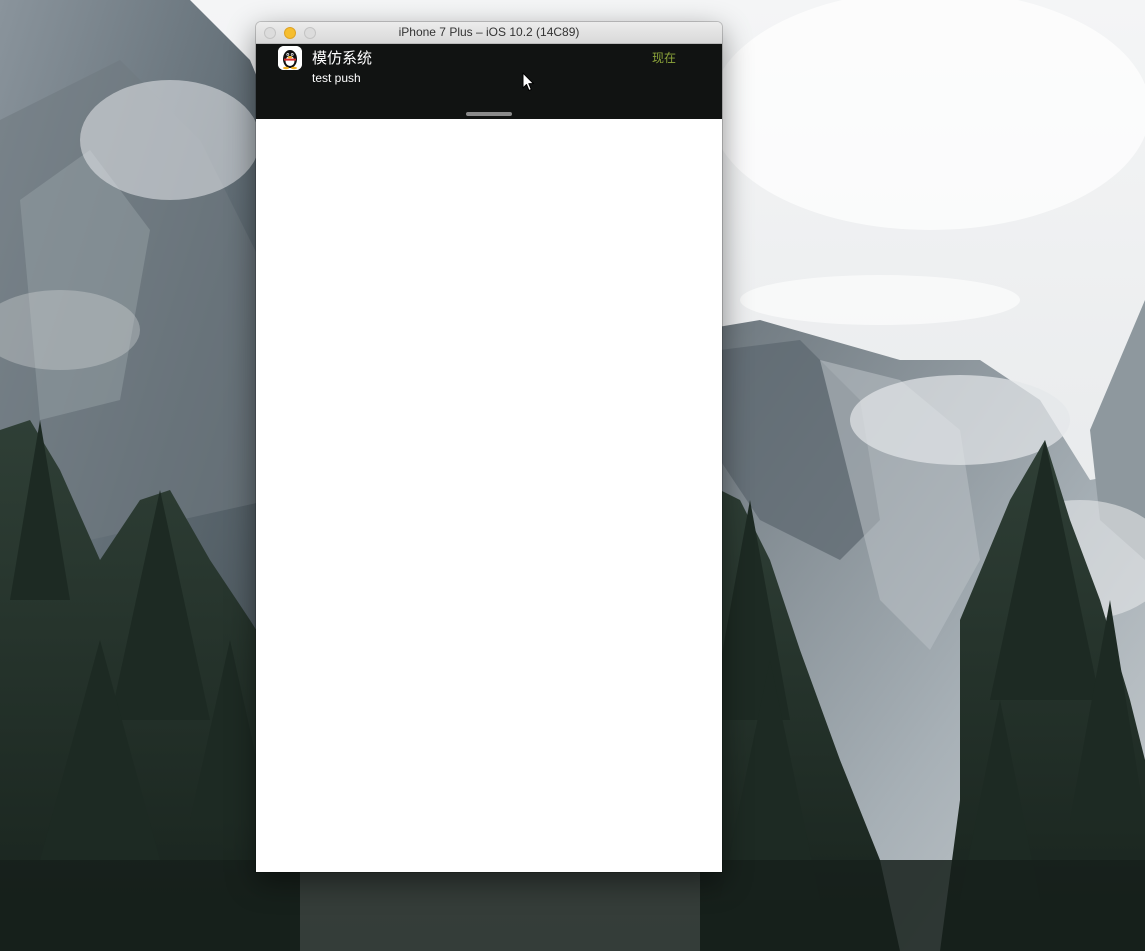 The height and width of the screenshot is (951, 1145). What do you see at coordinates (489, 81) in the screenshot?
I see `notification-banner: 模仿系统 现在 test push` at bounding box center [489, 81].